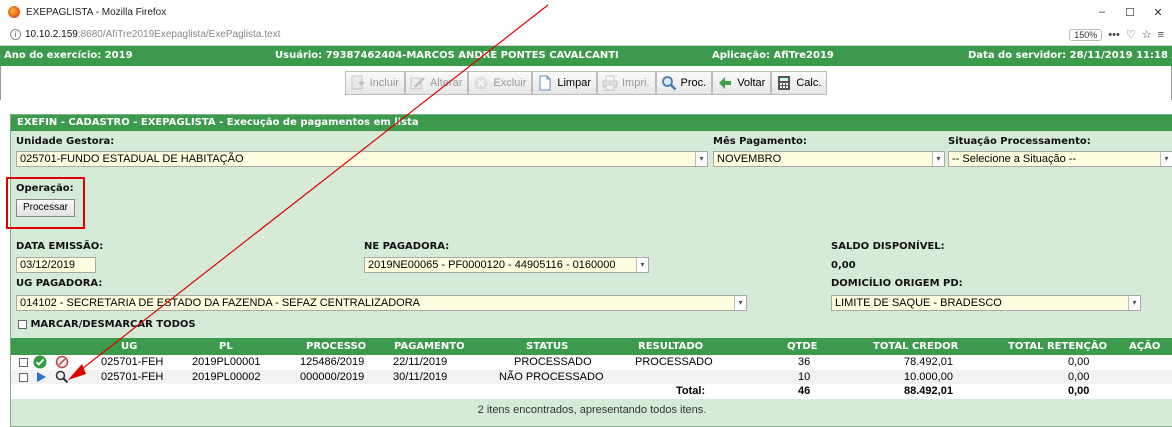  What do you see at coordinates (610, 83) in the screenshot?
I see `printer-icon` at bounding box center [610, 83].